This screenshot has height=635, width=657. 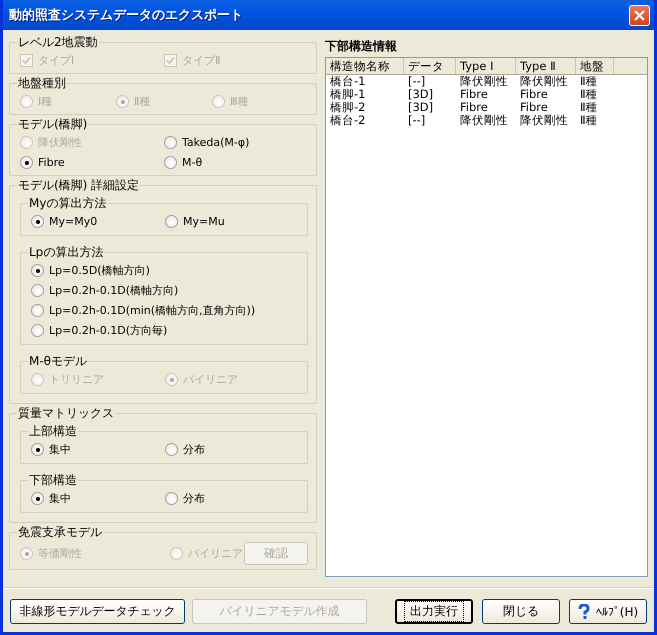 What do you see at coordinates (42, 83) in the screenshot?
I see `group-title: 地盤種別` at bounding box center [42, 83].